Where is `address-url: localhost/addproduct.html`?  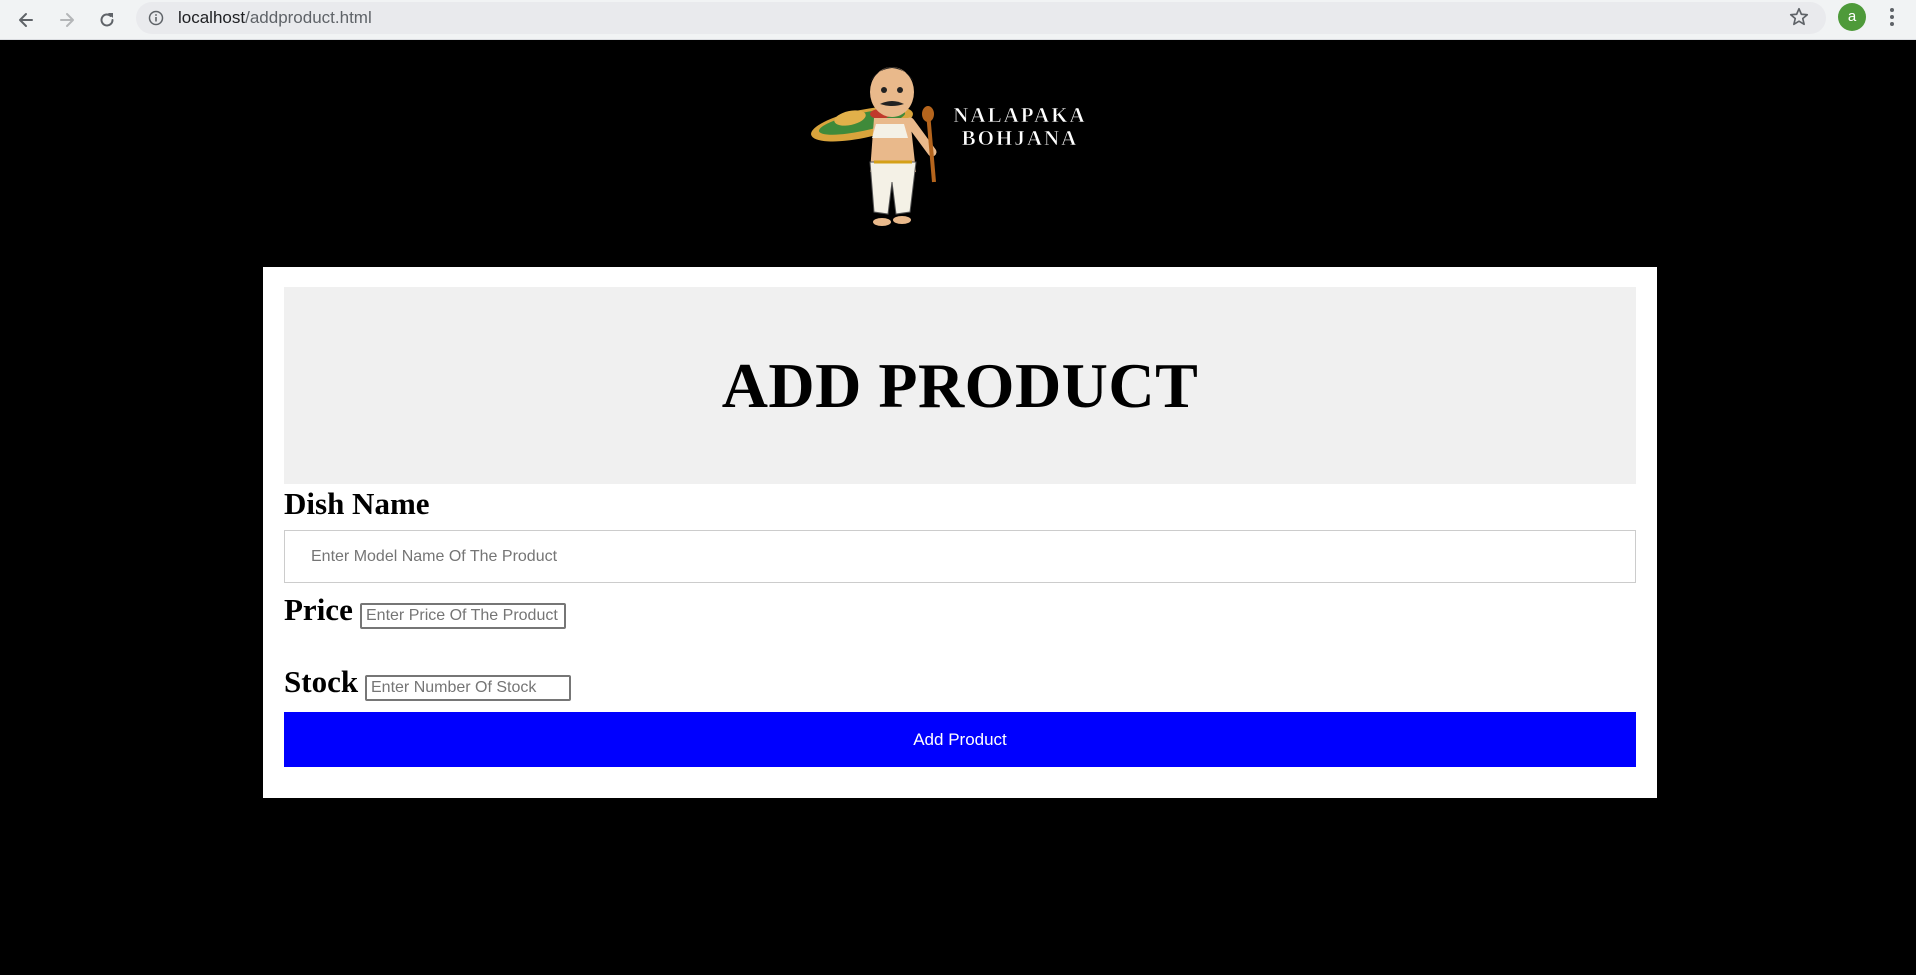
address-url: localhost/addproduct.html is located at coordinates (275, 18).